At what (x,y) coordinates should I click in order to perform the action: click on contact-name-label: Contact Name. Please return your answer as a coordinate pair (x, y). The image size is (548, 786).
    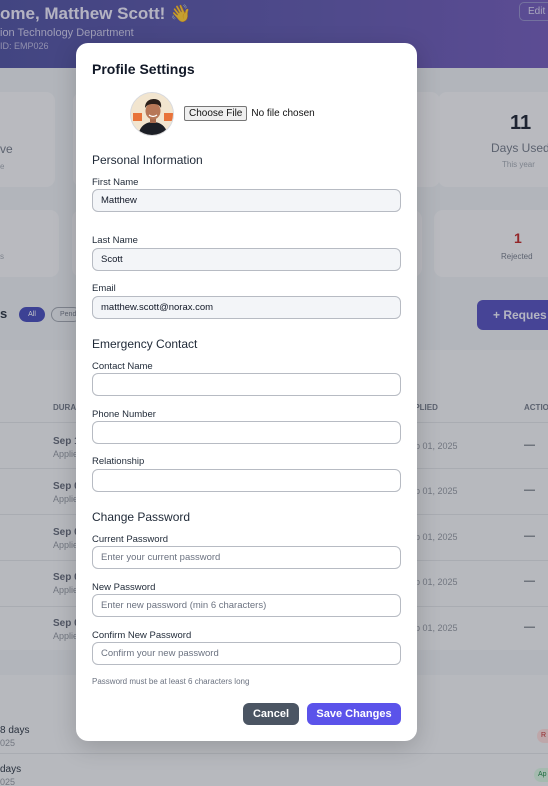
    Looking at the image, I should click on (122, 366).